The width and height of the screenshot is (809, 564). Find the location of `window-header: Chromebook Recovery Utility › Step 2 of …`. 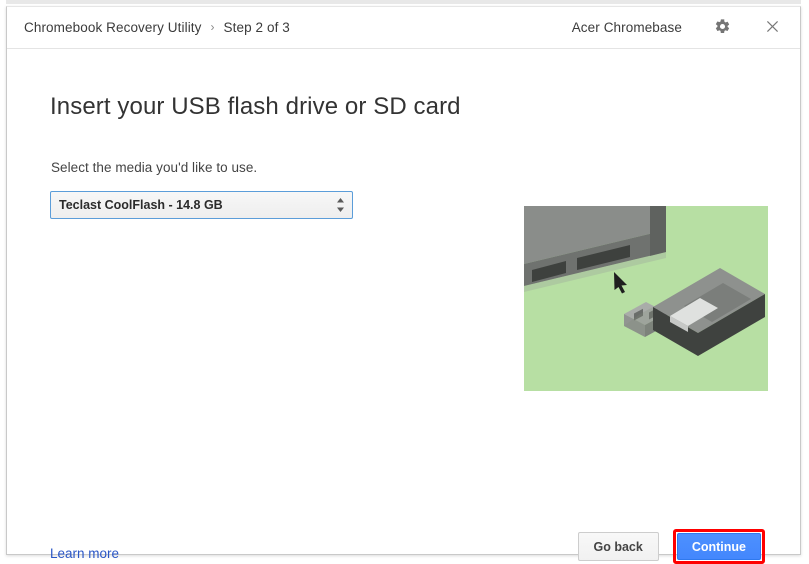

window-header: Chromebook Recovery Utility › Step 2 of … is located at coordinates (403, 28).